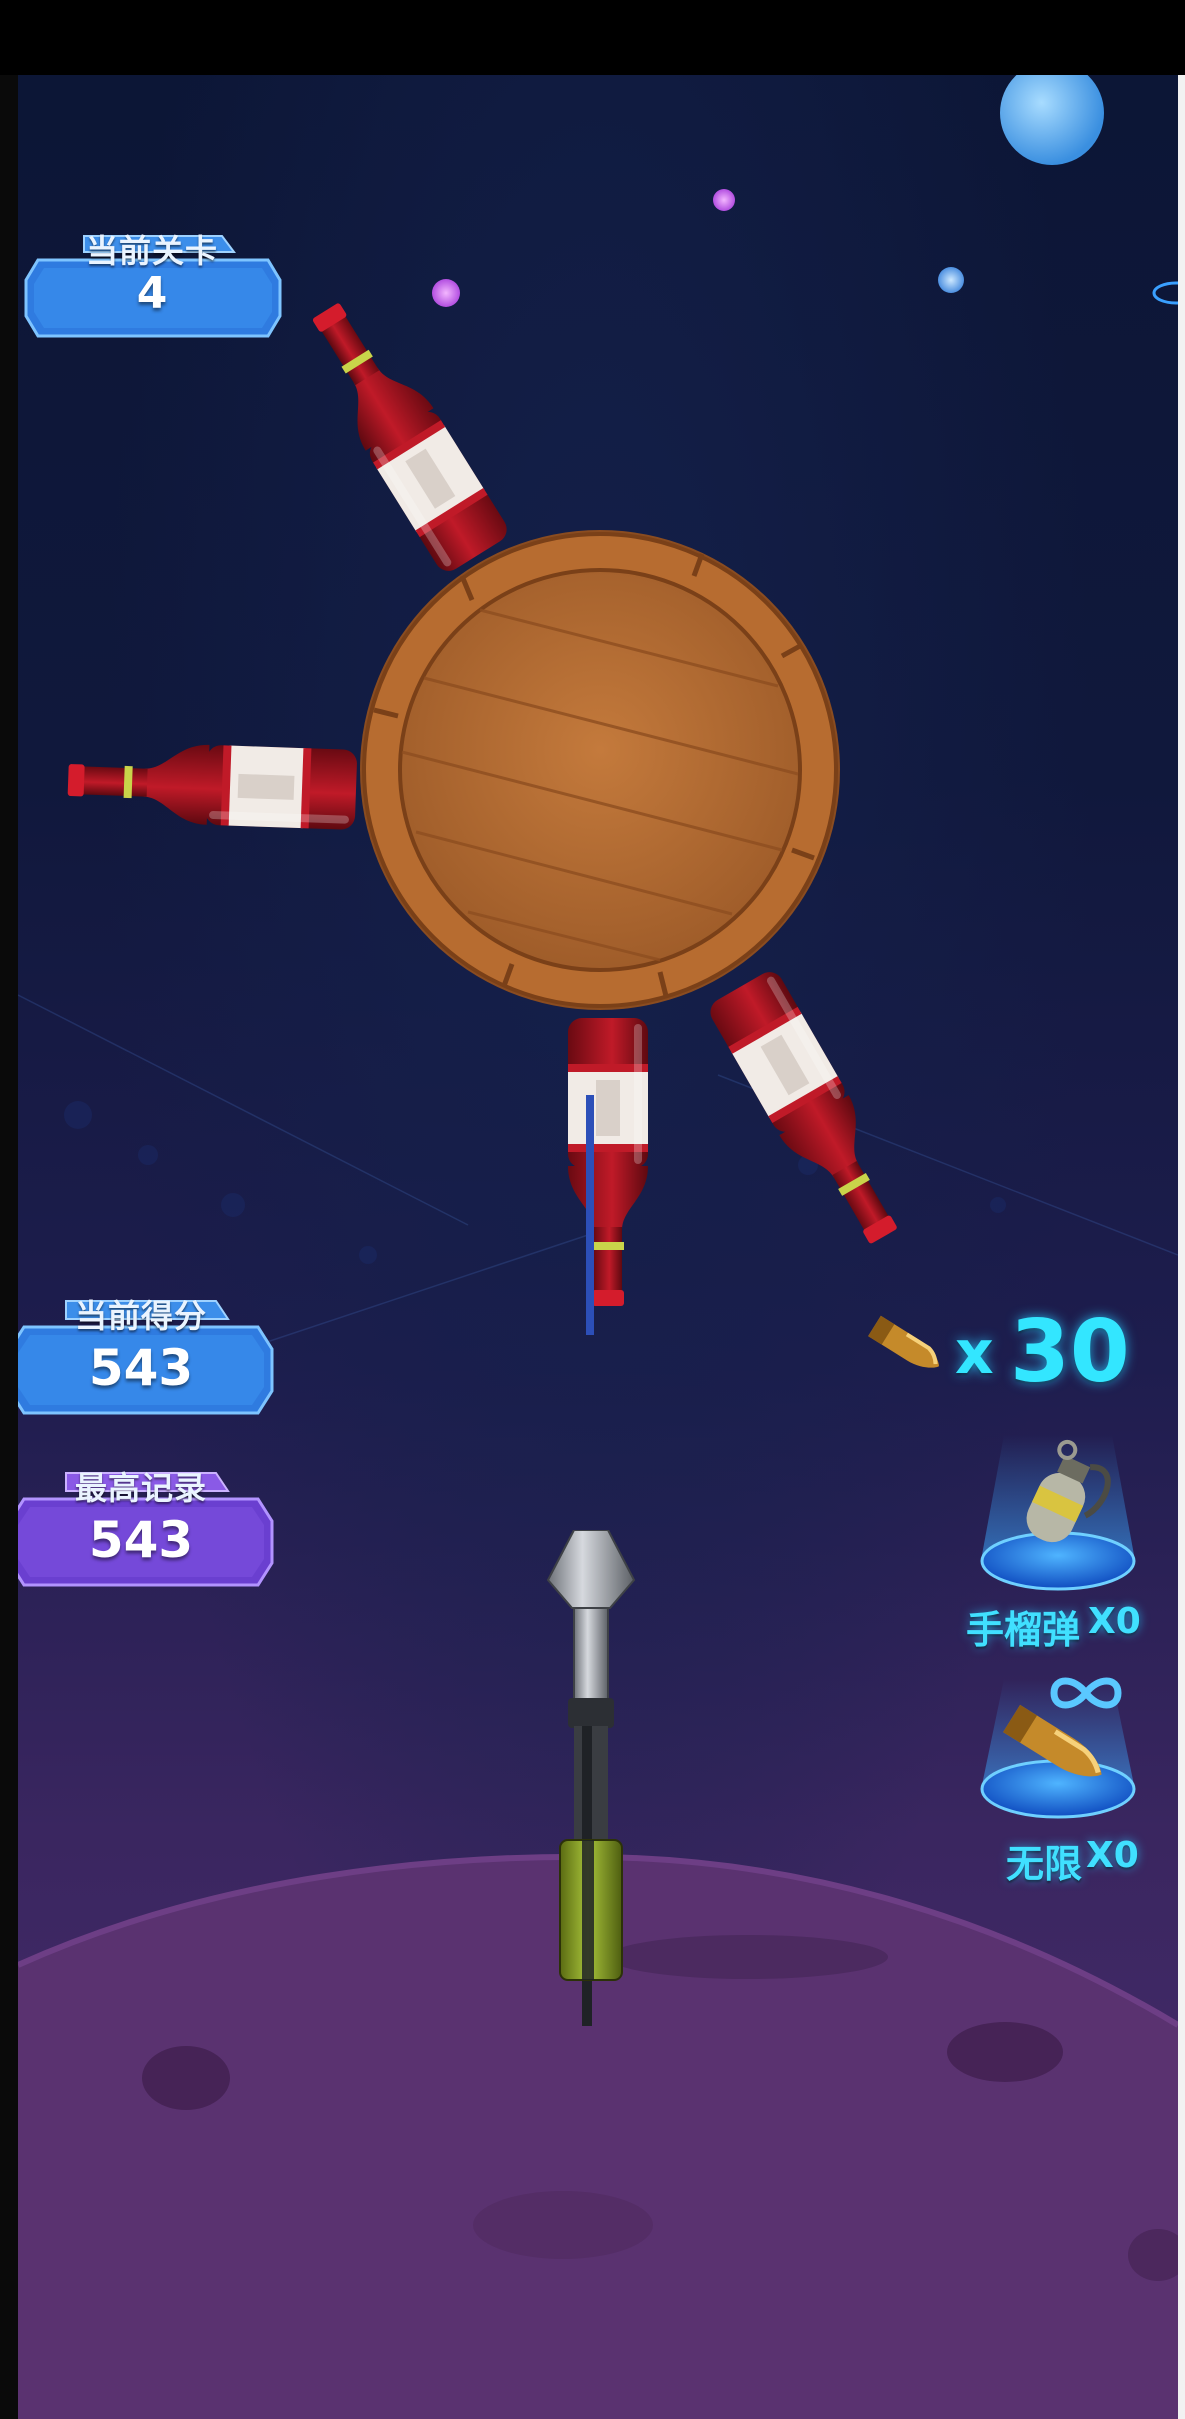 The image size is (1185, 2419). I want to click on infinite-count: X0, so click(1112, 1855).